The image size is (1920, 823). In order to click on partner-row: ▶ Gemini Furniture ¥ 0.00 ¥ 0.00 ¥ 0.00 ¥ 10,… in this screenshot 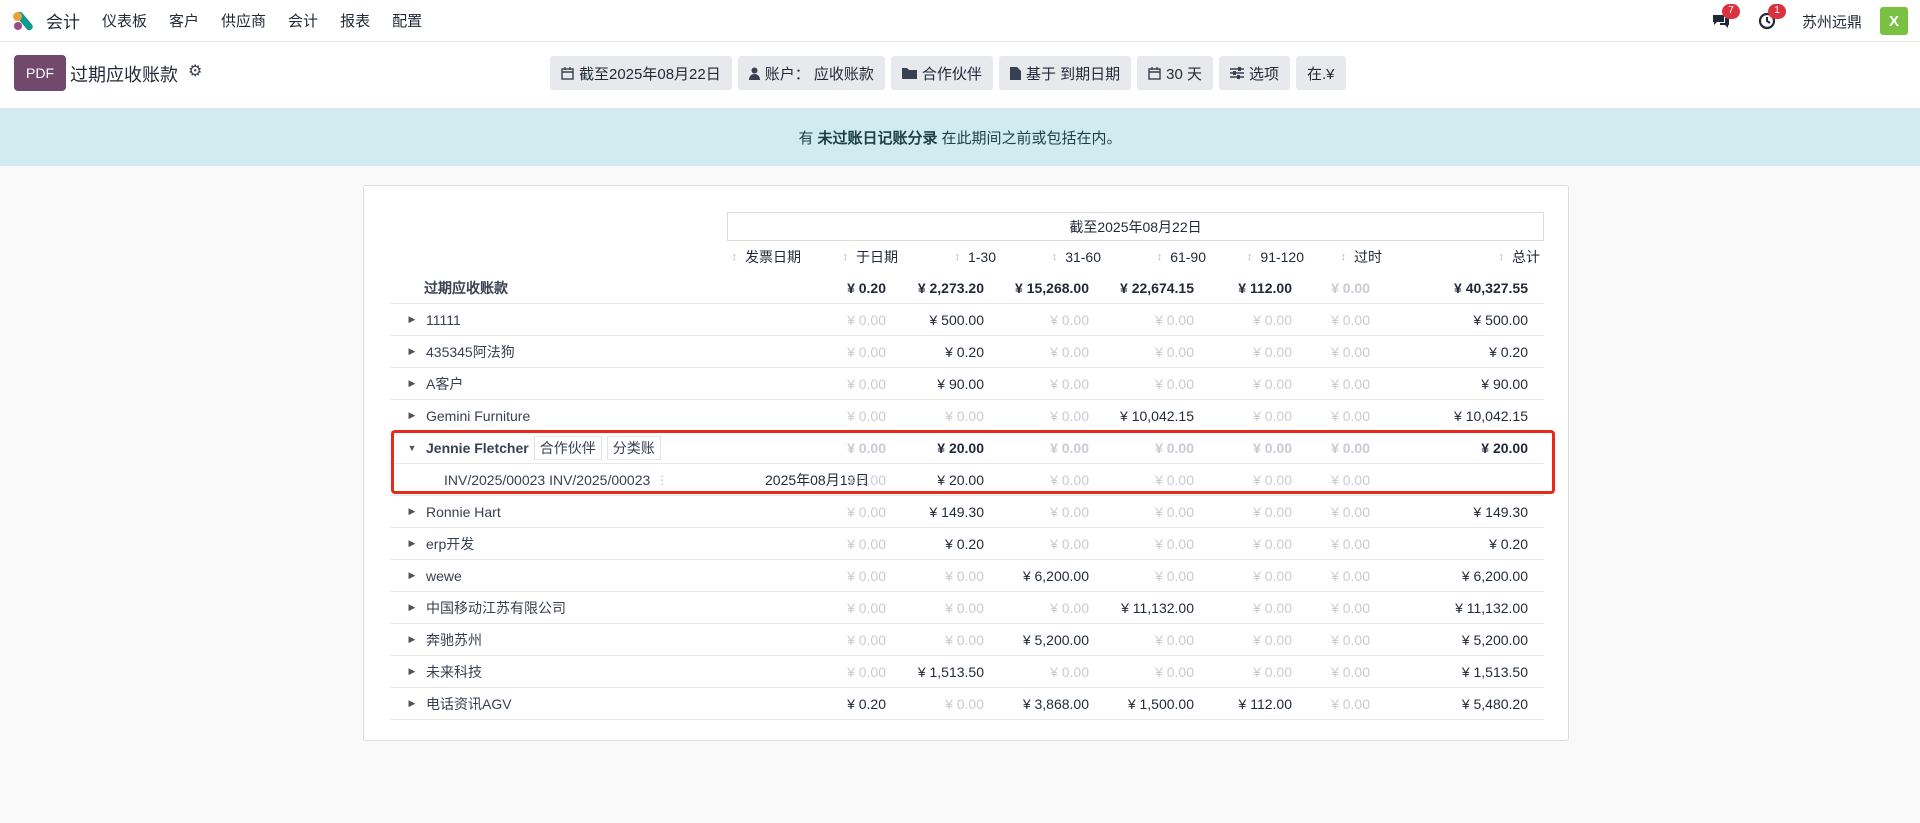, I will do `click(967, 416)`.